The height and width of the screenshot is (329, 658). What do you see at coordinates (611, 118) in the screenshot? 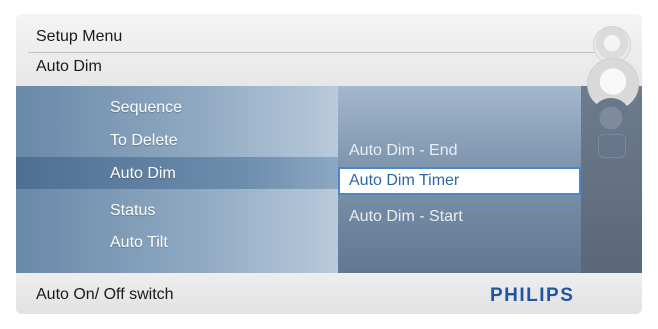
I see `slideshow-icon` at bounding box center [611, 118].